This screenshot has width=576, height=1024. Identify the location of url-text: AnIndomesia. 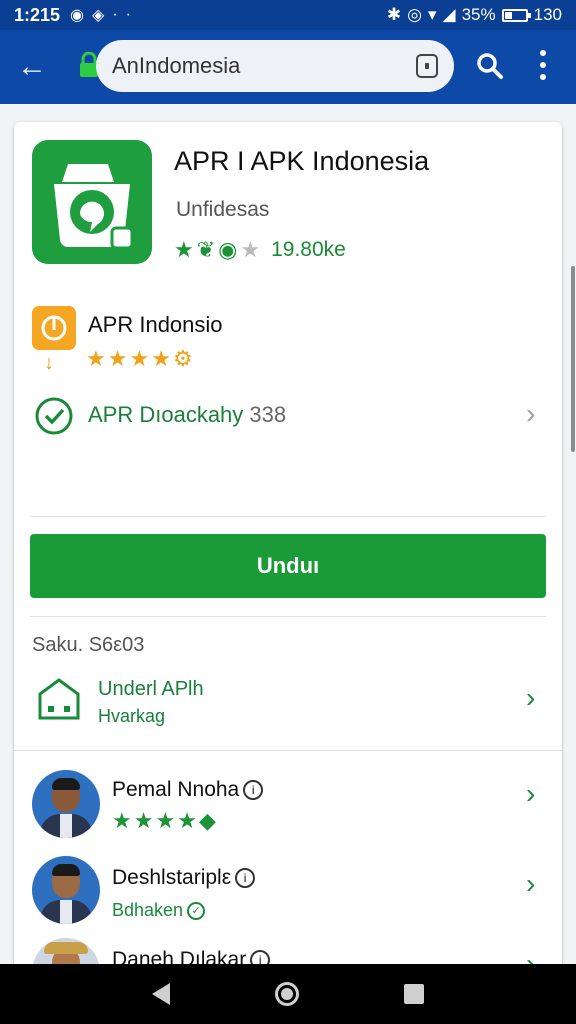
(176, 65).